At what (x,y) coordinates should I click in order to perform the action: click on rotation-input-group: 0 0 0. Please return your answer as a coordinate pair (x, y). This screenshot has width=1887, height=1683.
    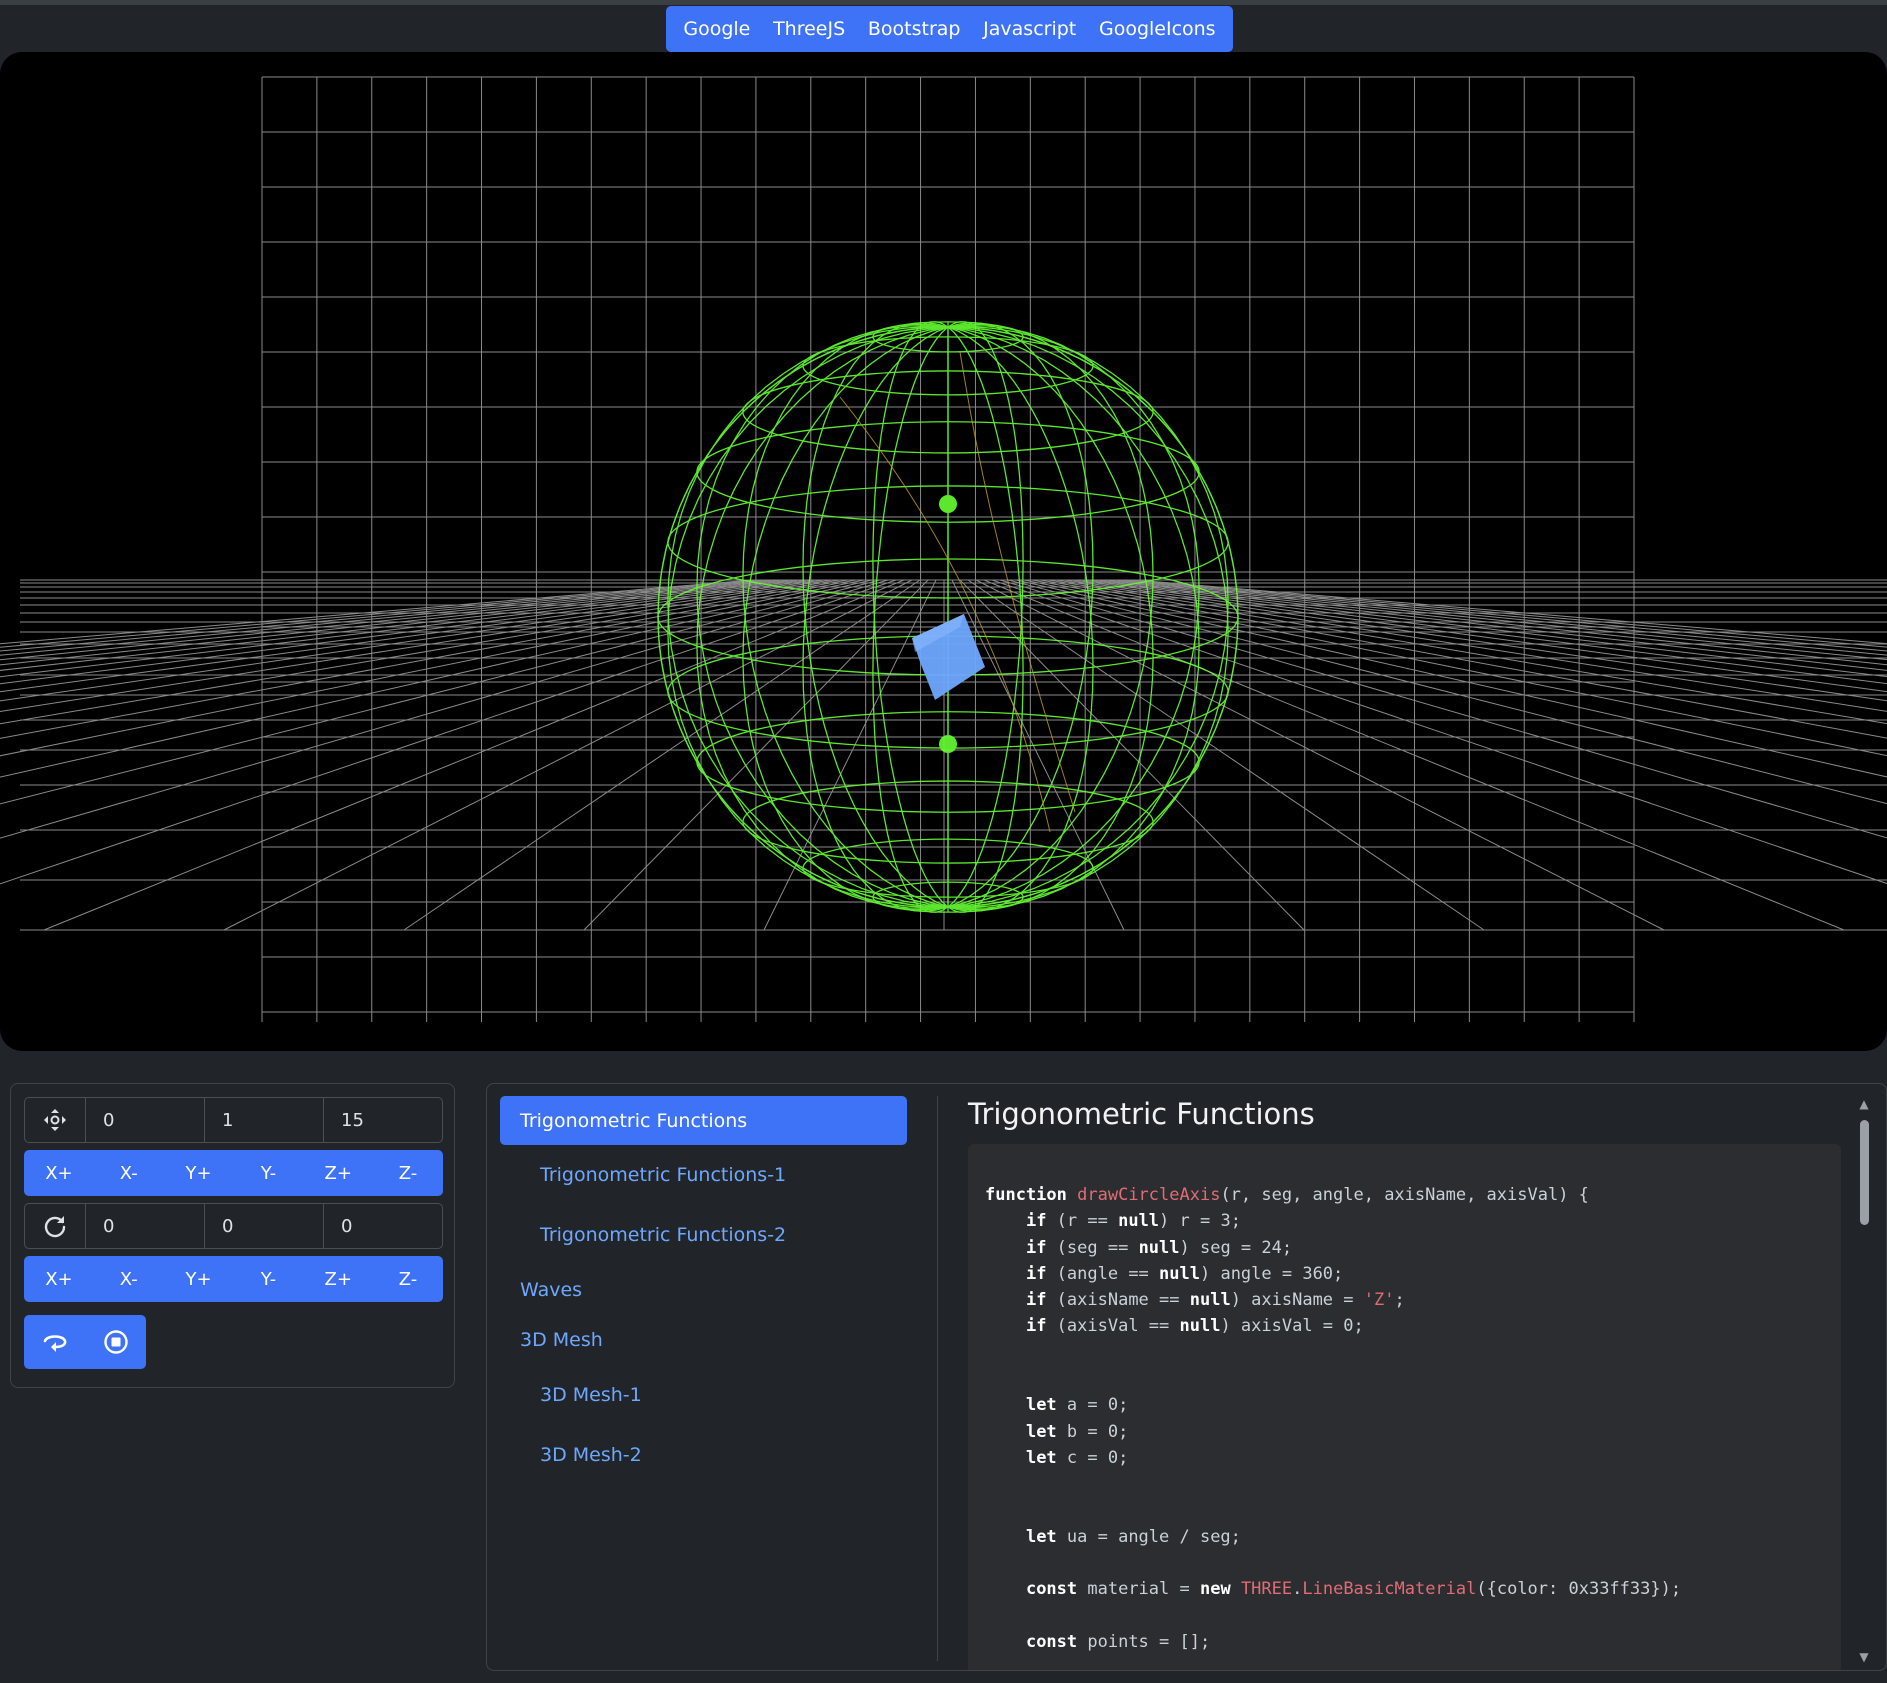
    Looking at the image, I should click on (233, 1226).